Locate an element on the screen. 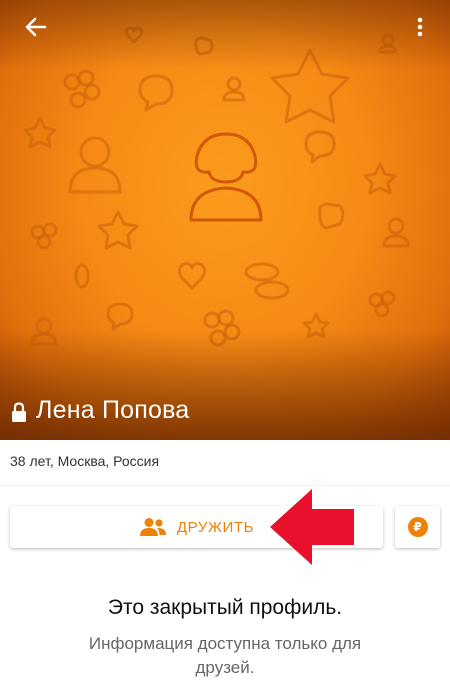 Image resolution: width=450 pixels, height=688 pixels. more-options-button is located at coordinates (420, 27).